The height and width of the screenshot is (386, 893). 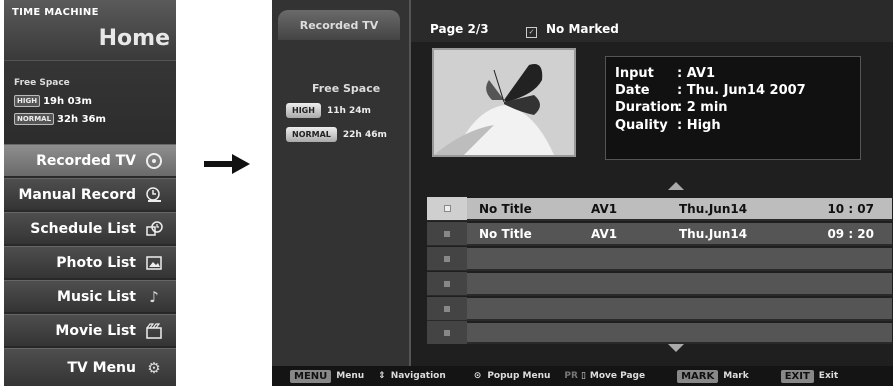 I want to click on tab-recorded-tv: Recorded TV, so click(x=339, y=25).